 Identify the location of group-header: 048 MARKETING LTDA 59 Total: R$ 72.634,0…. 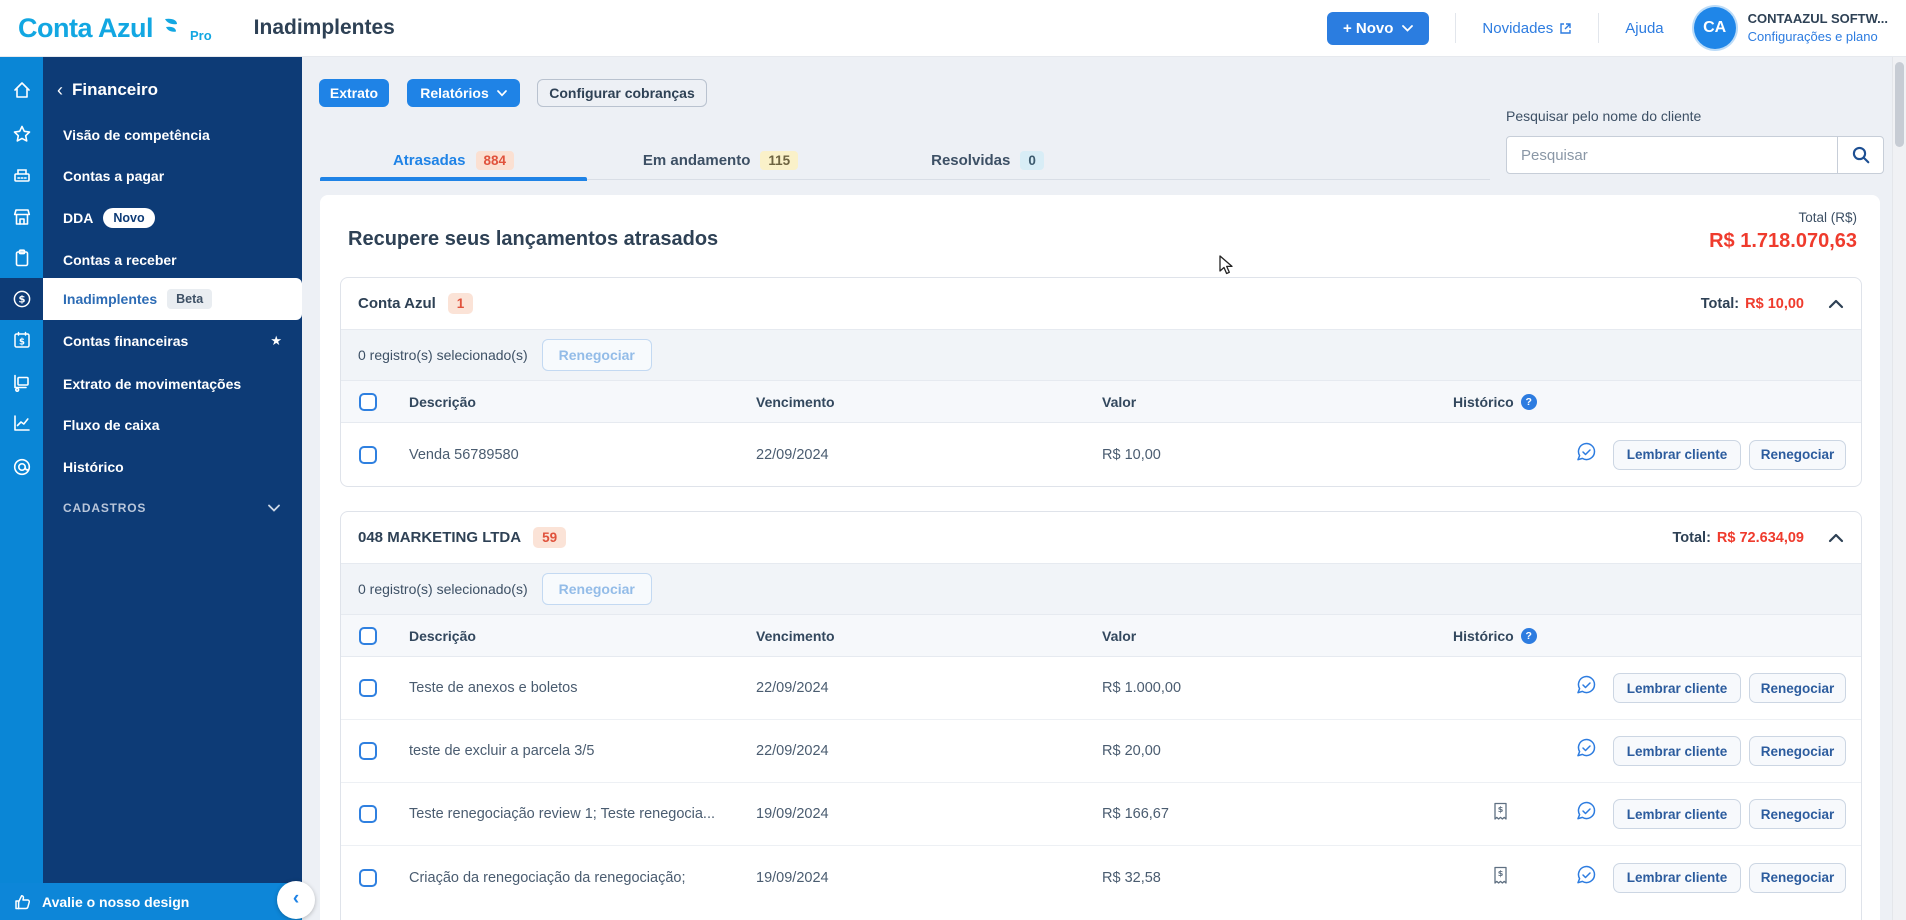
(1101, 537).